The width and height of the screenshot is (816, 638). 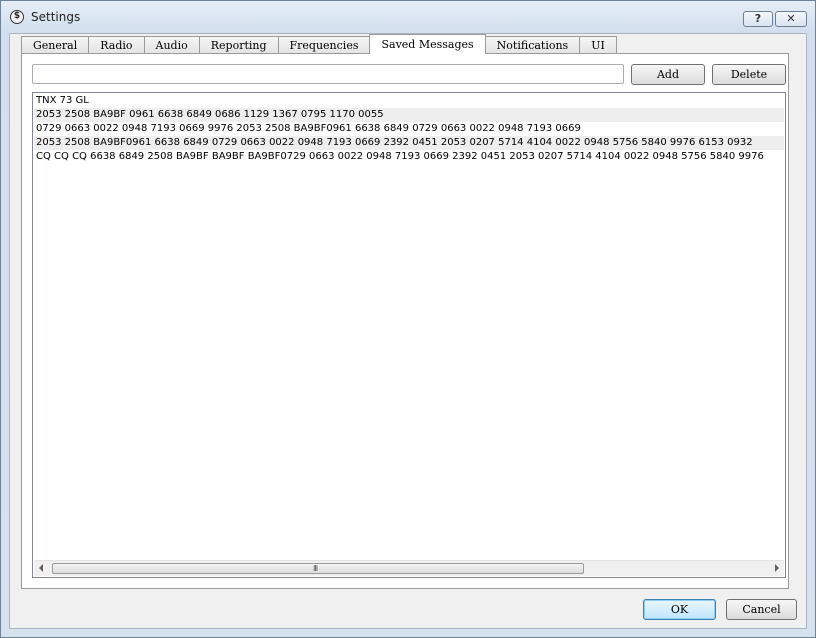 What do you see at coordinates (532, 45) in the screenshot?
I see `tab-notifications: Notifications` at bounding box center [532, 45].